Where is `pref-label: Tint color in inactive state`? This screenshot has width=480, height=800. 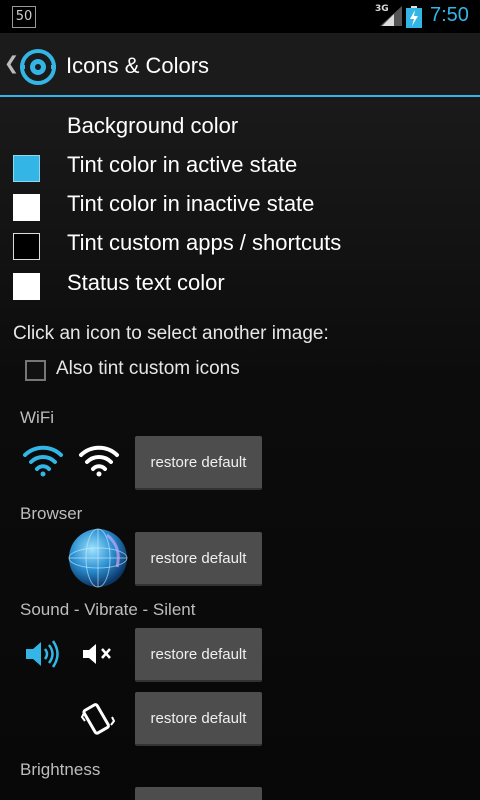 pref-label: Tint color in inactive state is located at coordinates (191, 203).